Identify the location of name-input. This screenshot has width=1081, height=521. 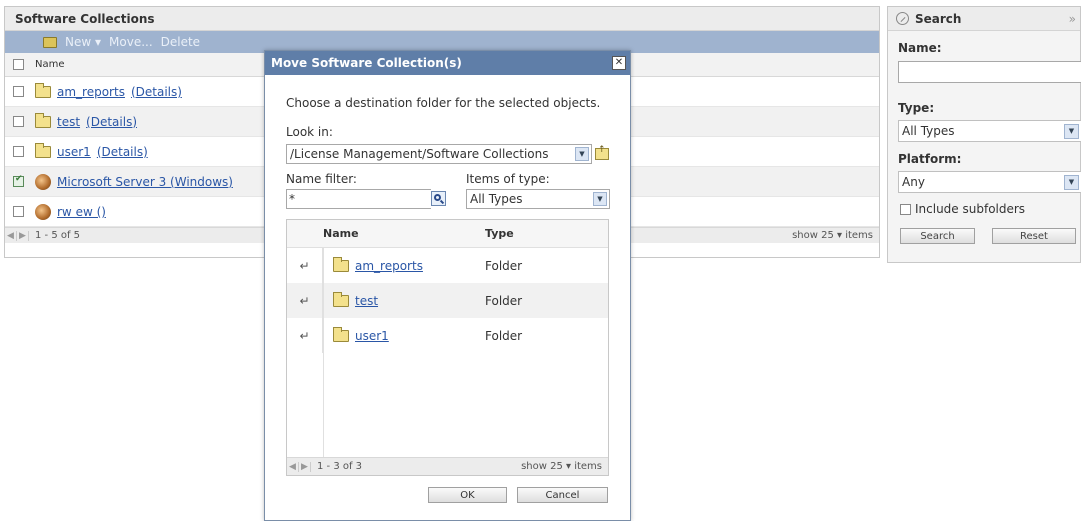
(989, 72).